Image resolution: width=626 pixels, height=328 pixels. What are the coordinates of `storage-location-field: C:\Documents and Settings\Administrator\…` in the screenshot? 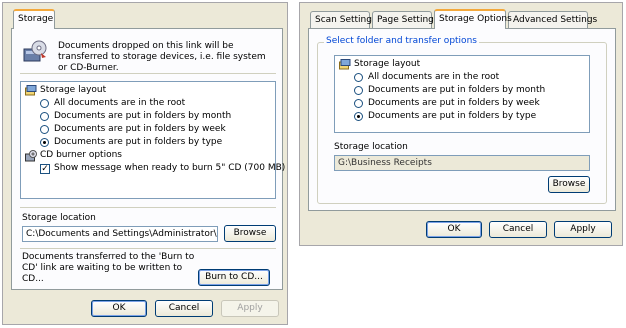 It's located at (120, 234).